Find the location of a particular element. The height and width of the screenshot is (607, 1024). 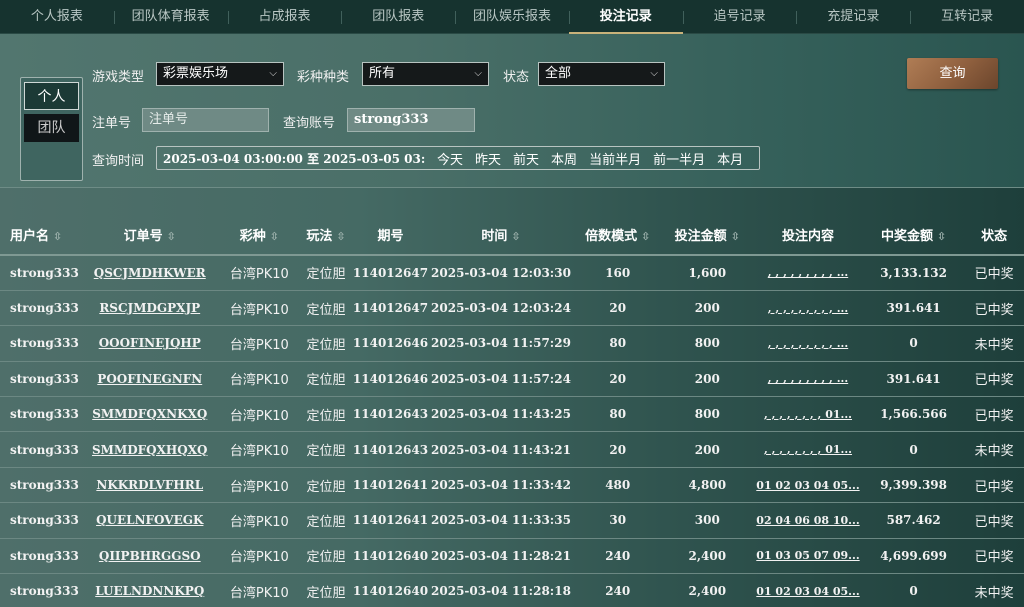

order-number-link: POOFINEGNFN is located at coordinates (149, 379).